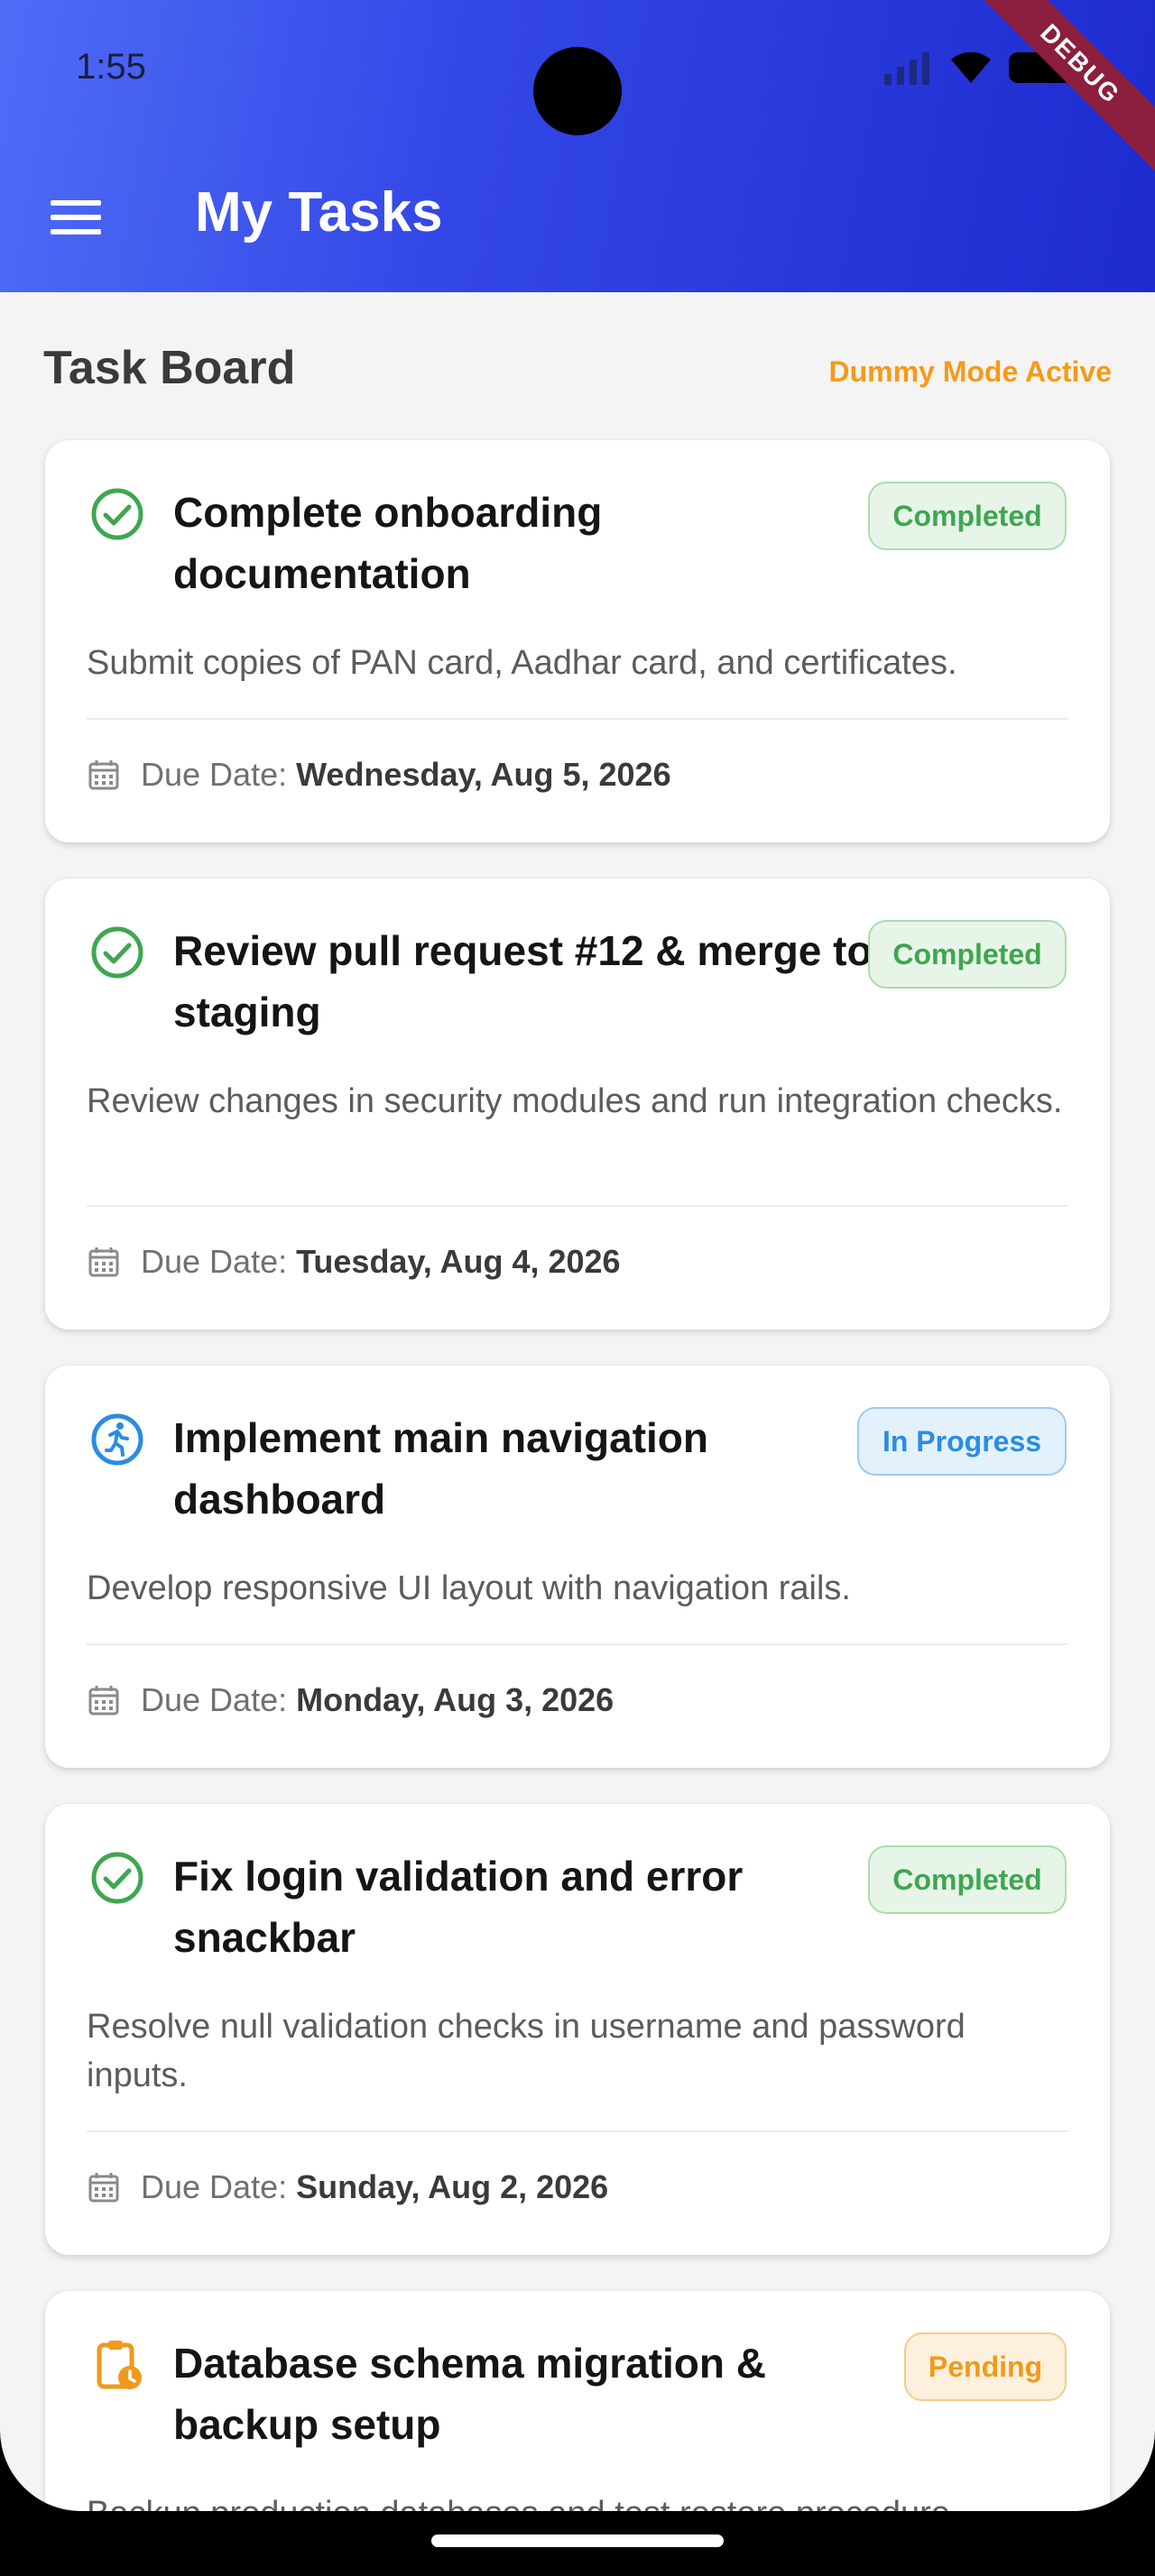 The image size is (1155, 2576). What do you see at coordinates (577, 91) in the screenshot?
I see `camera-cutout` at bounding box center [577, 91].